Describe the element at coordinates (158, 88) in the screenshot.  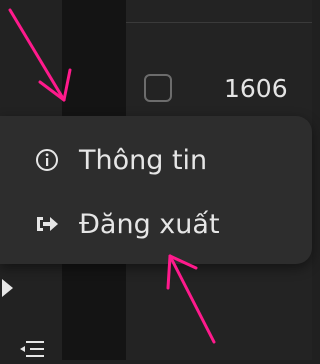
I see `row-checkbox` at that location.